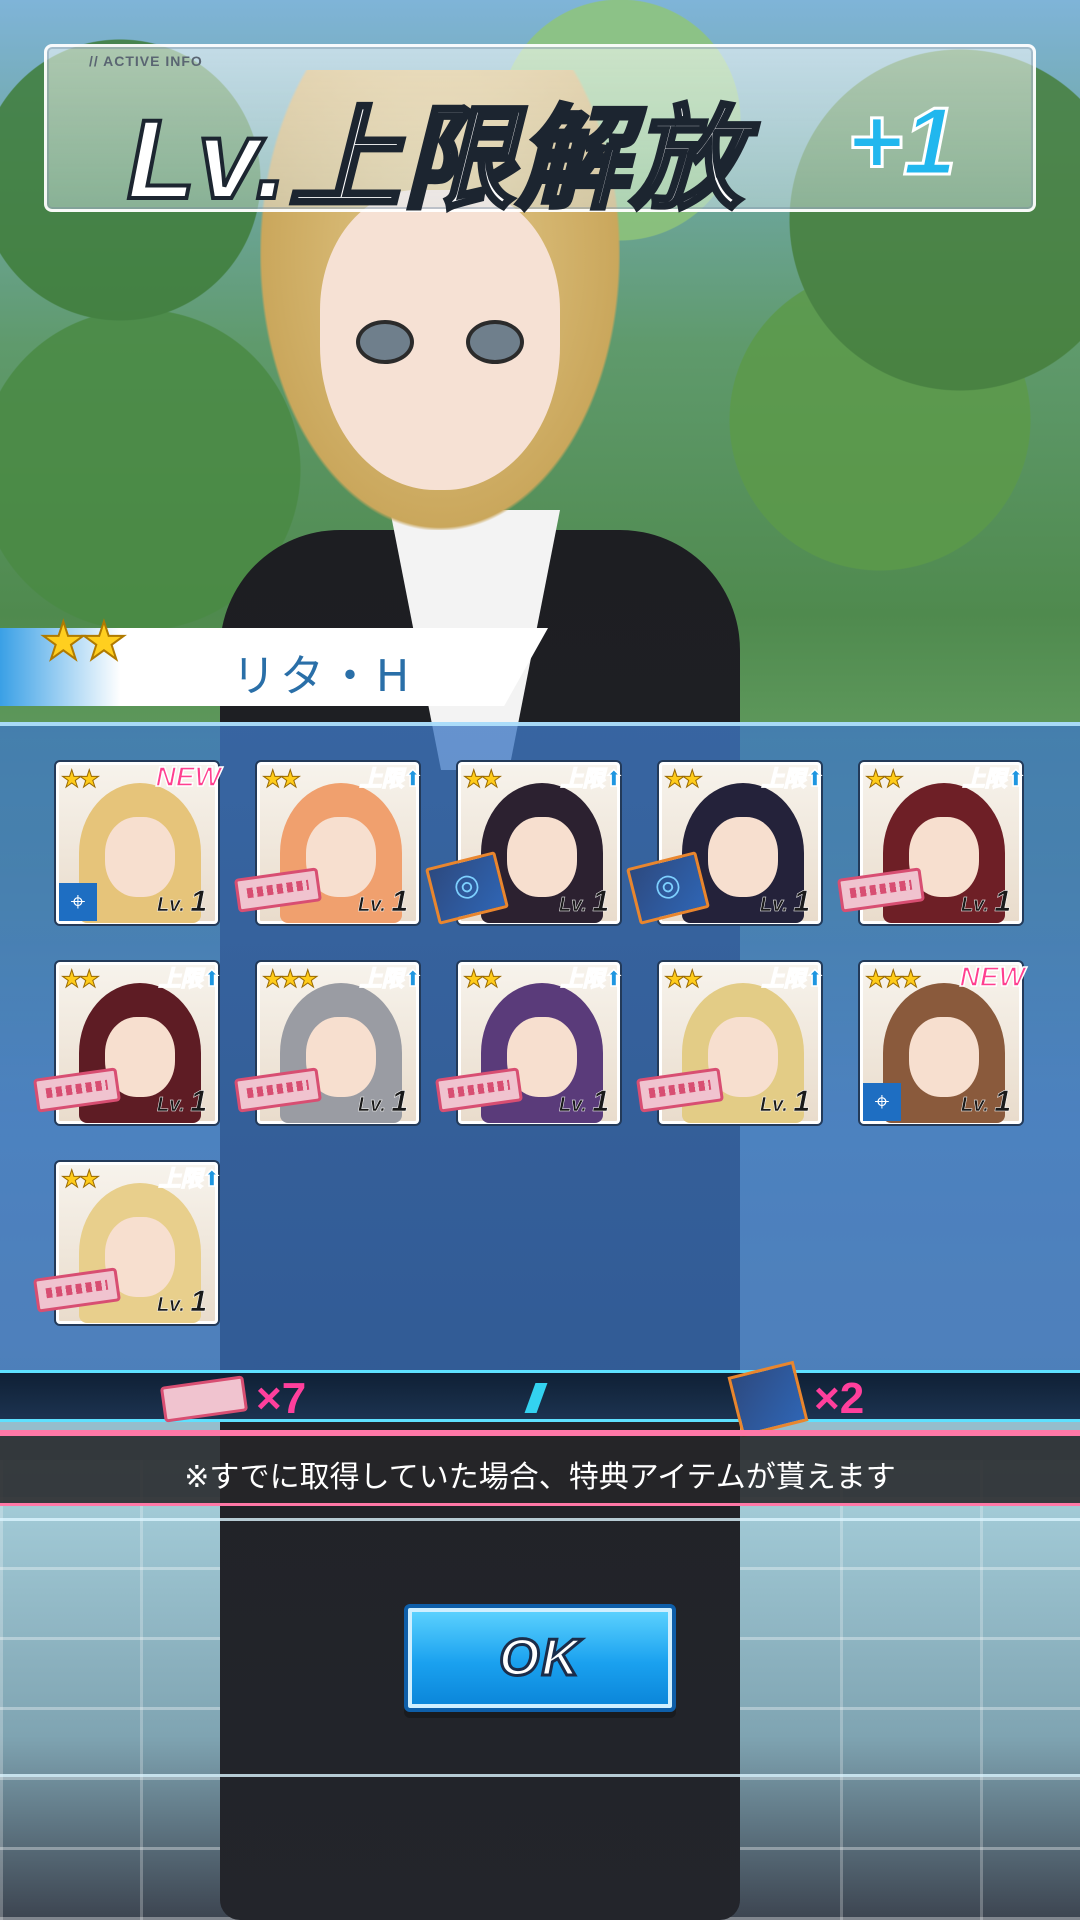 This screenshot has height=1920, width=1080. I want to click on reward-book-count: ×2, so click(839, 1398).